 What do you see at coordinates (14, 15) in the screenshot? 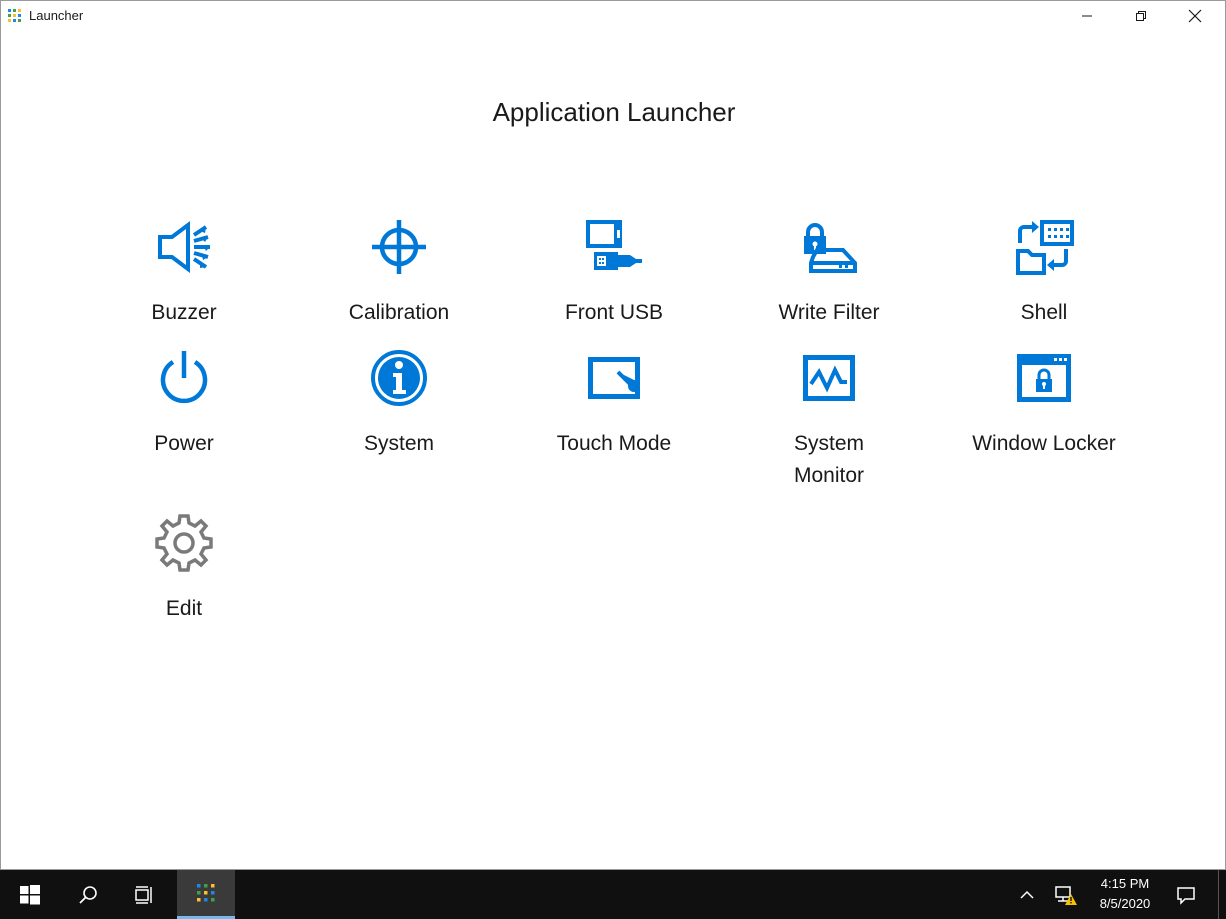
I see `launcher-app-icon` at bounding box center [14, 15].